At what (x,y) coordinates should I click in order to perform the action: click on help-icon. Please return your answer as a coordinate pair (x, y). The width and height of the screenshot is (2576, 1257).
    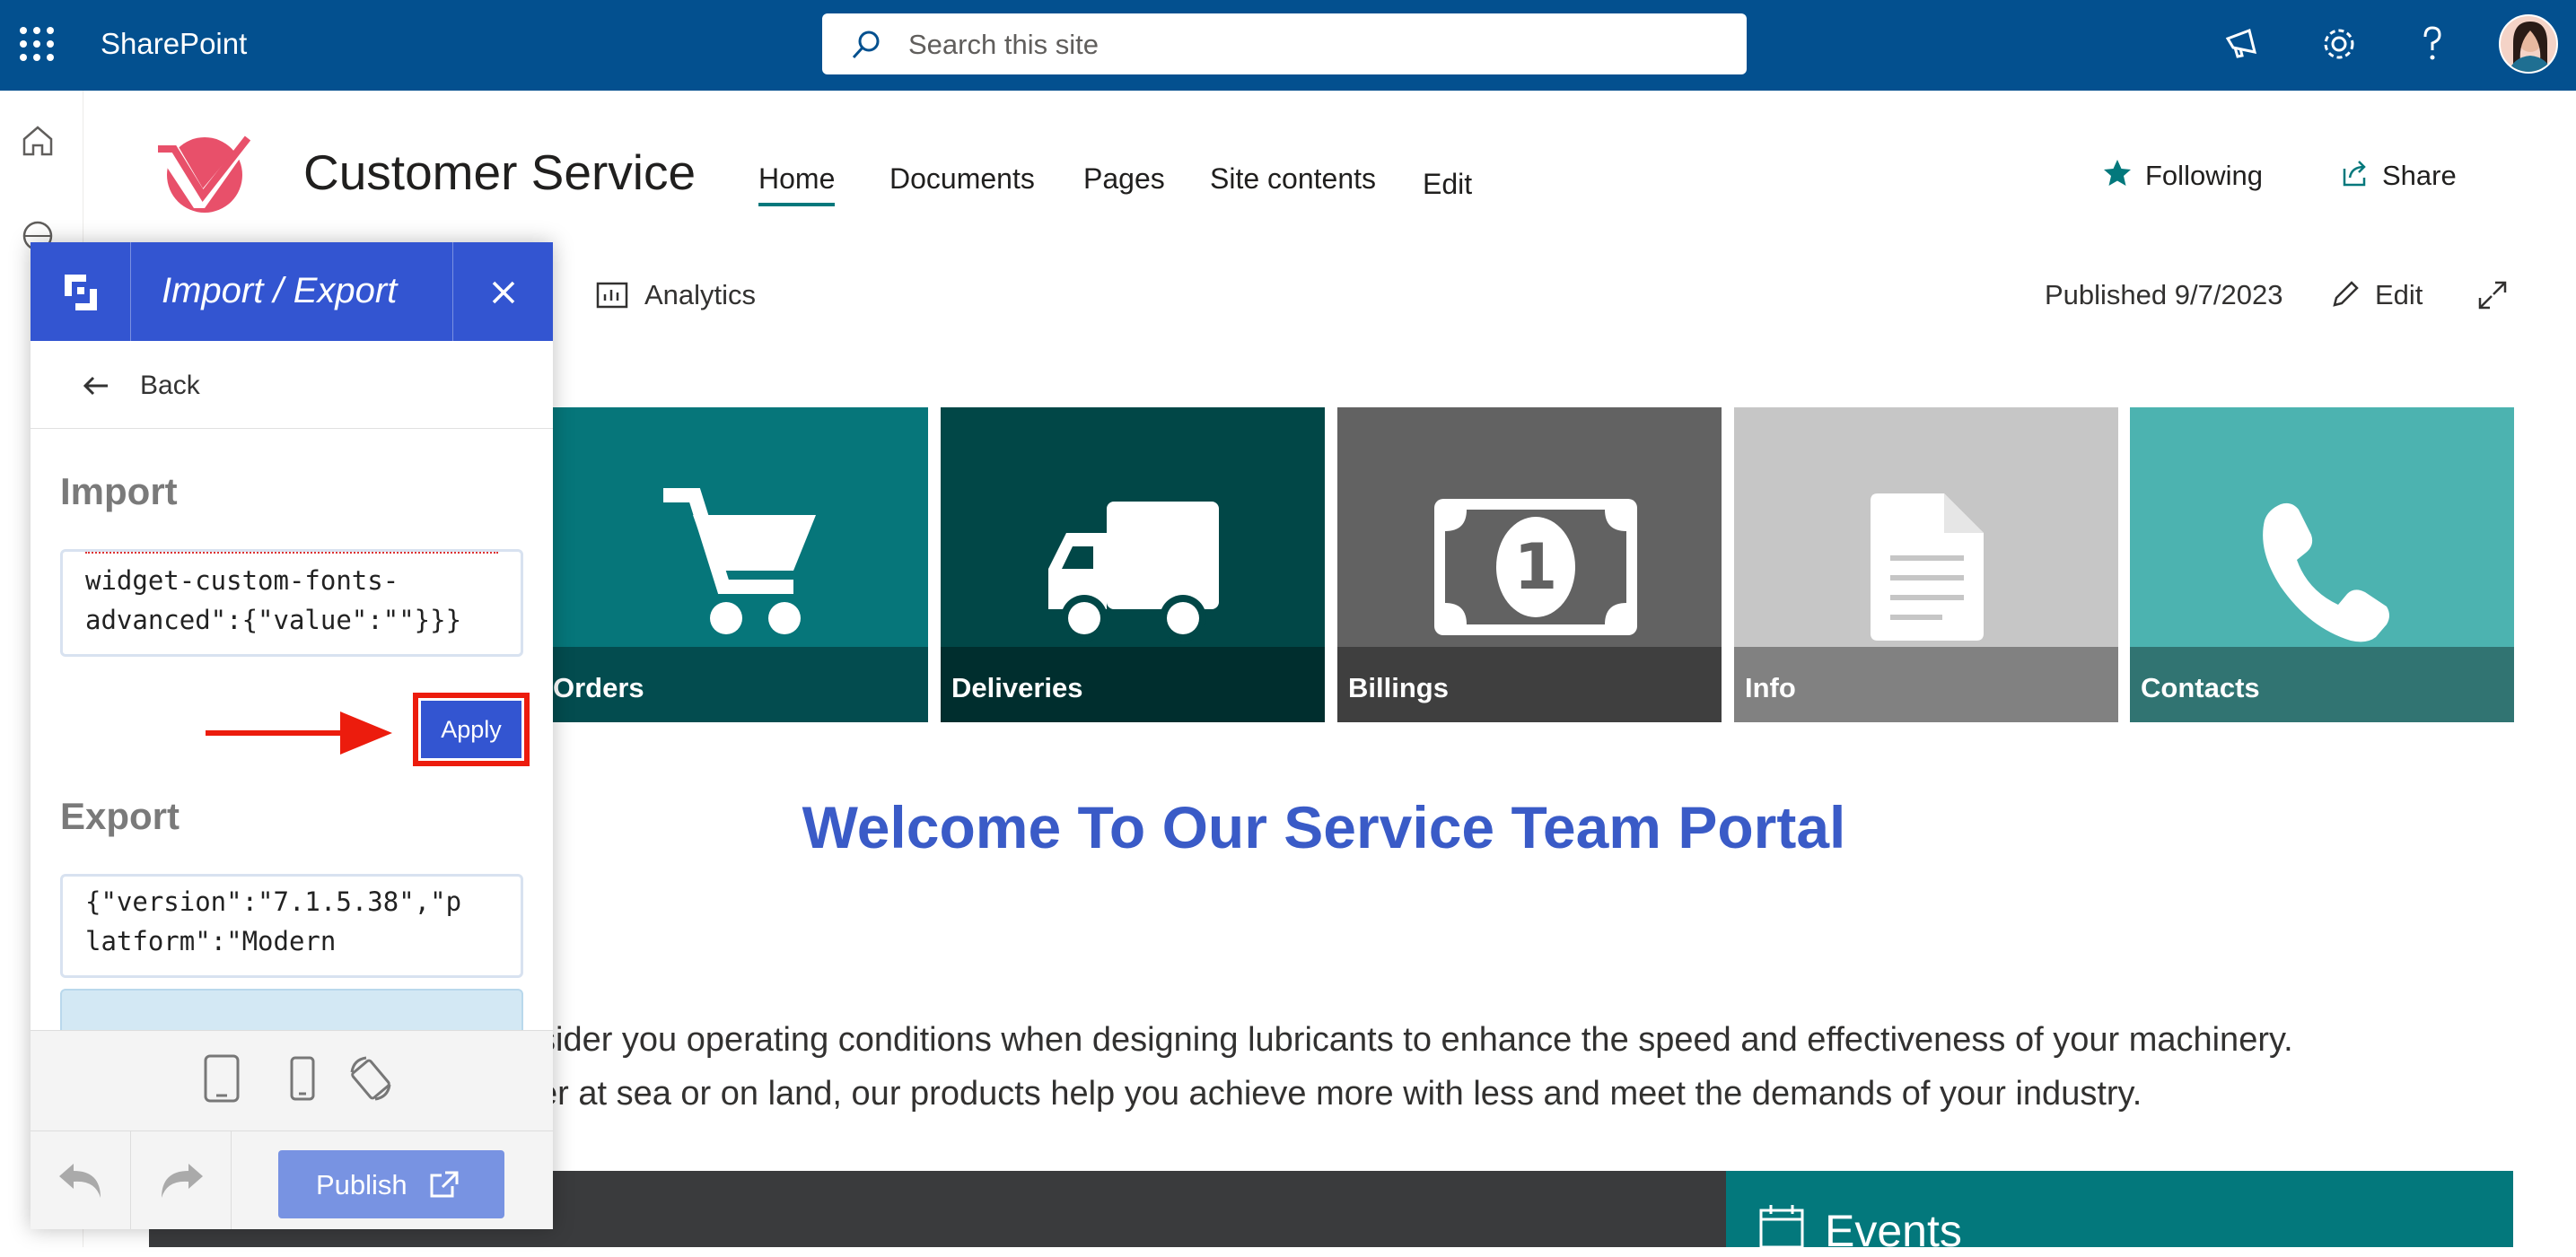
    Looking at the image, I should click on (2432, 43).